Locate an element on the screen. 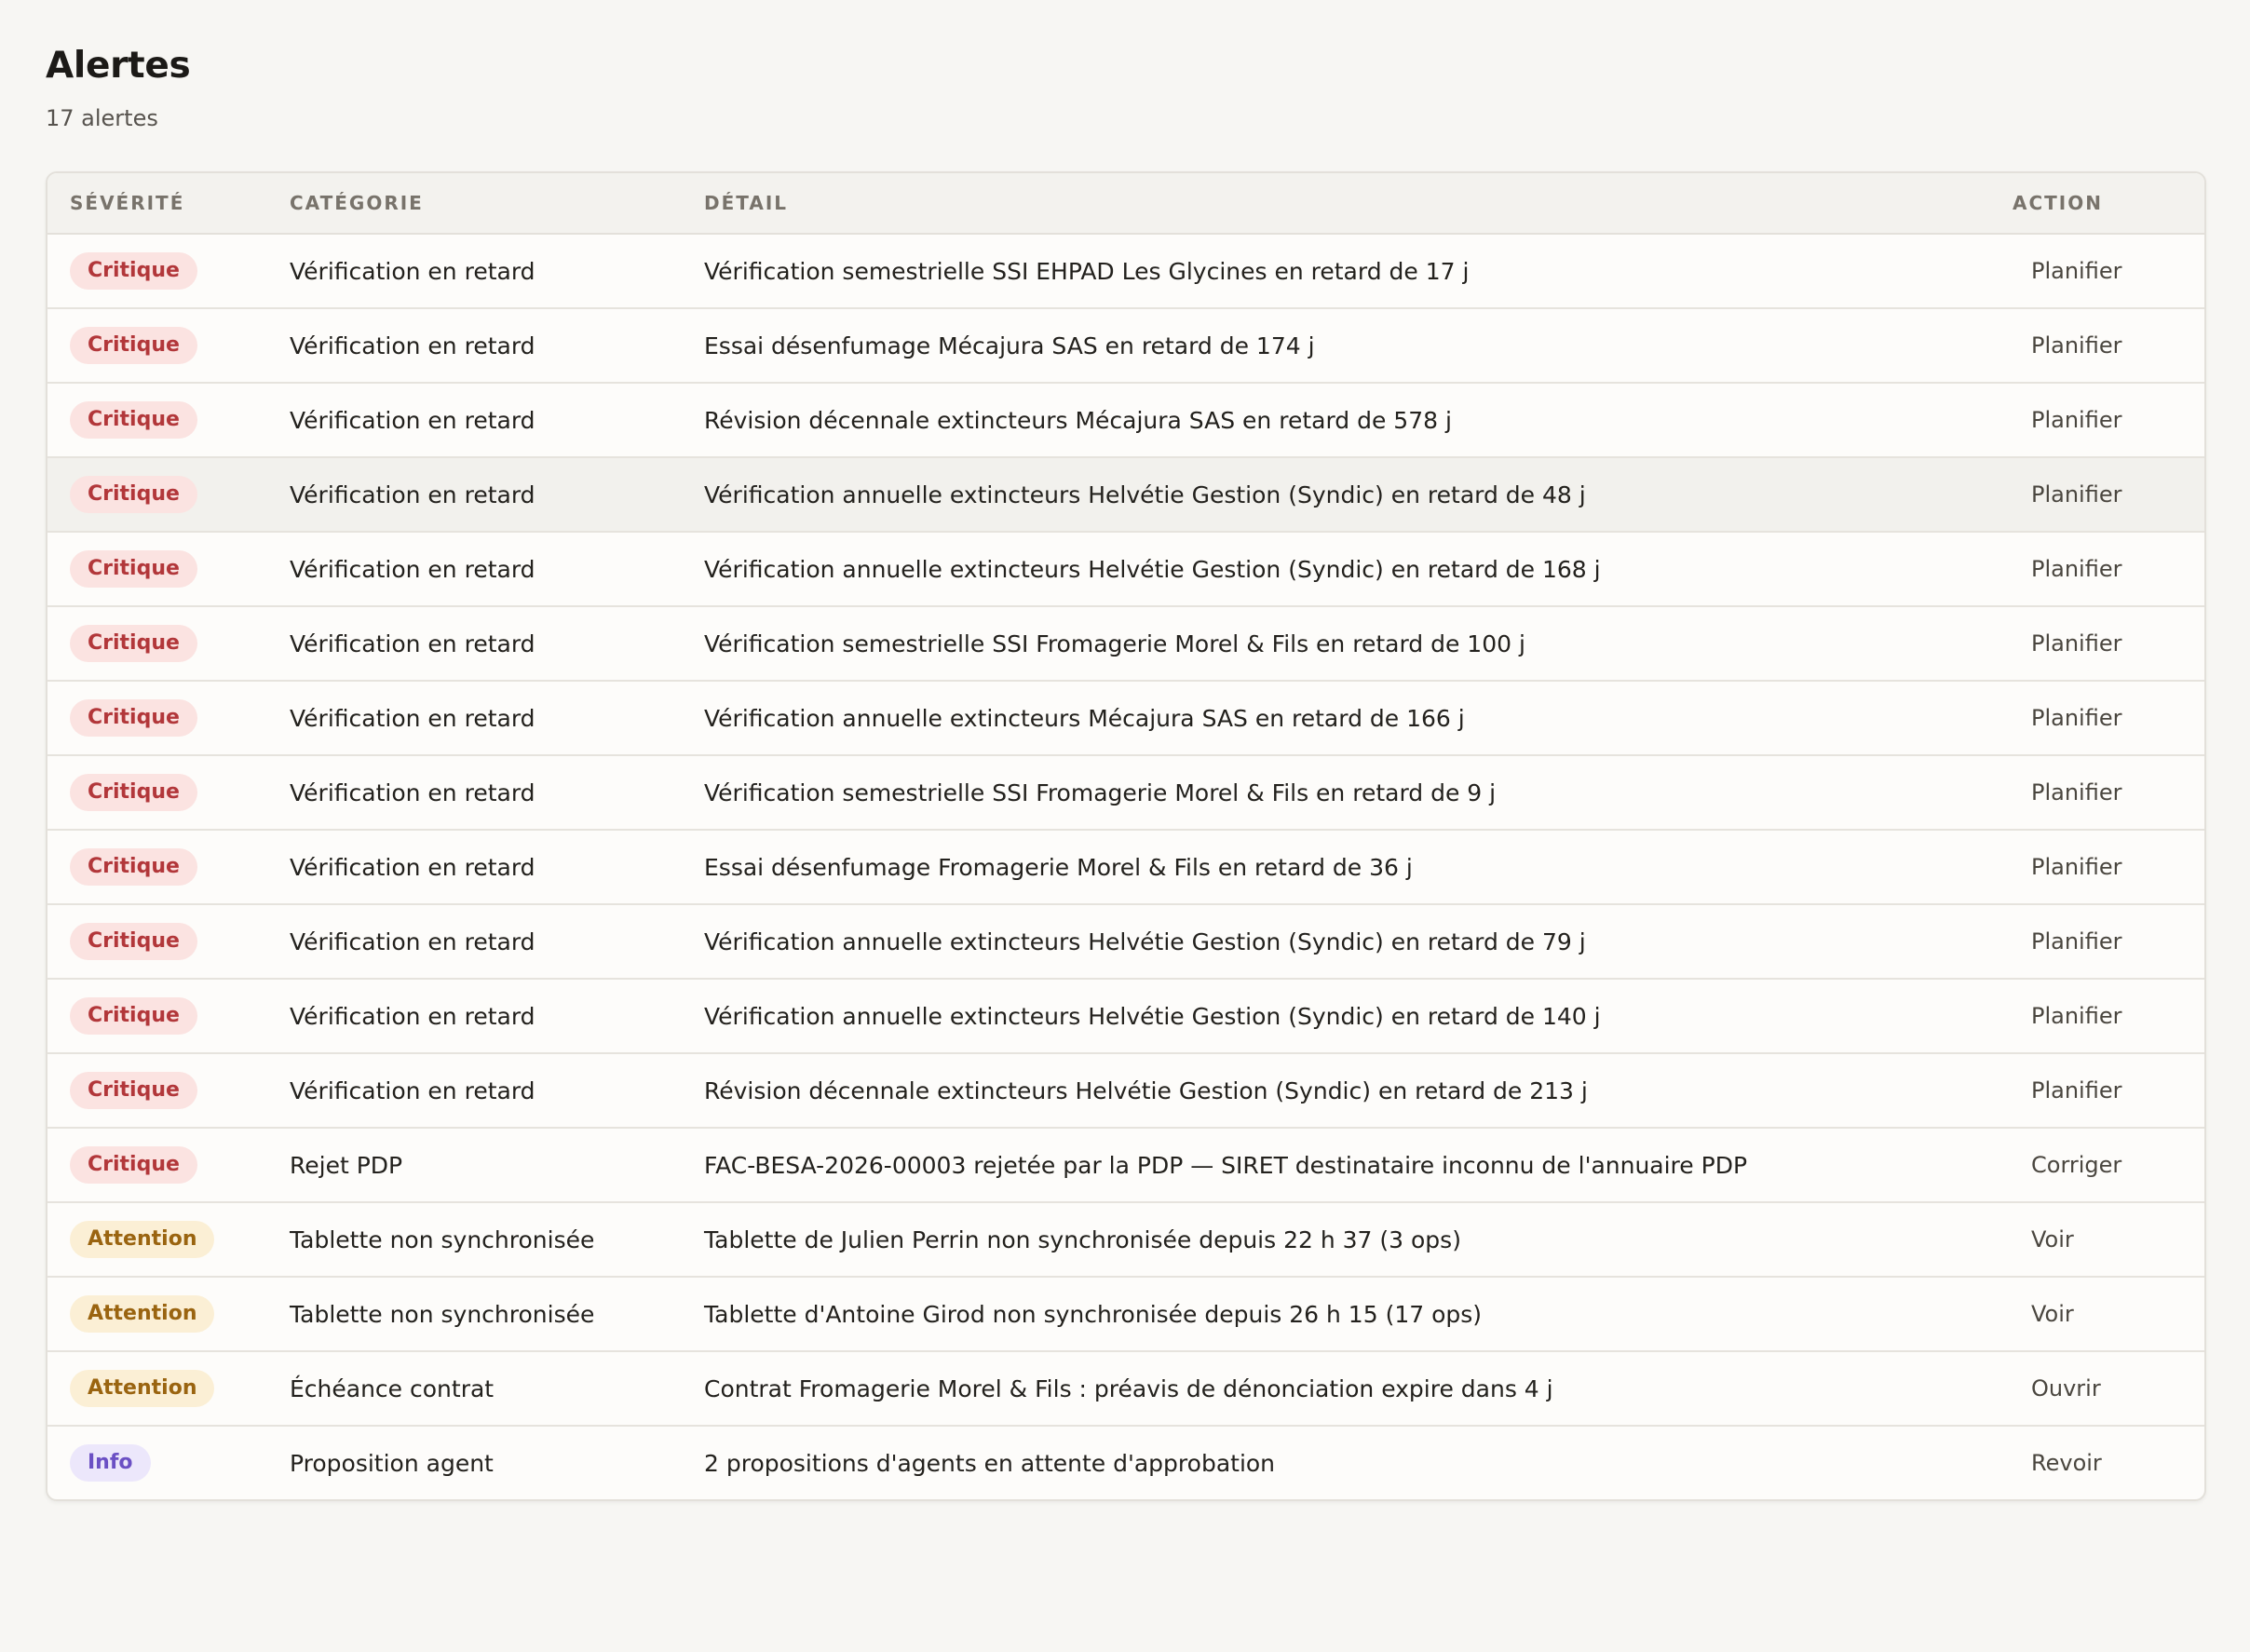 This screenshot has width=2250, height=1652. severity-badge: Attention is located at coordinates (142, 1239).